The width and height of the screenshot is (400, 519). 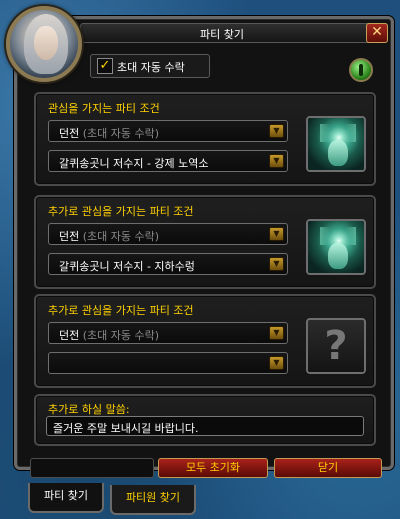 What do you see at coordinates (105, 66) in the screenshot?
I see `auto-accept-checkbox: ✓` at bounding box center [105, 66].